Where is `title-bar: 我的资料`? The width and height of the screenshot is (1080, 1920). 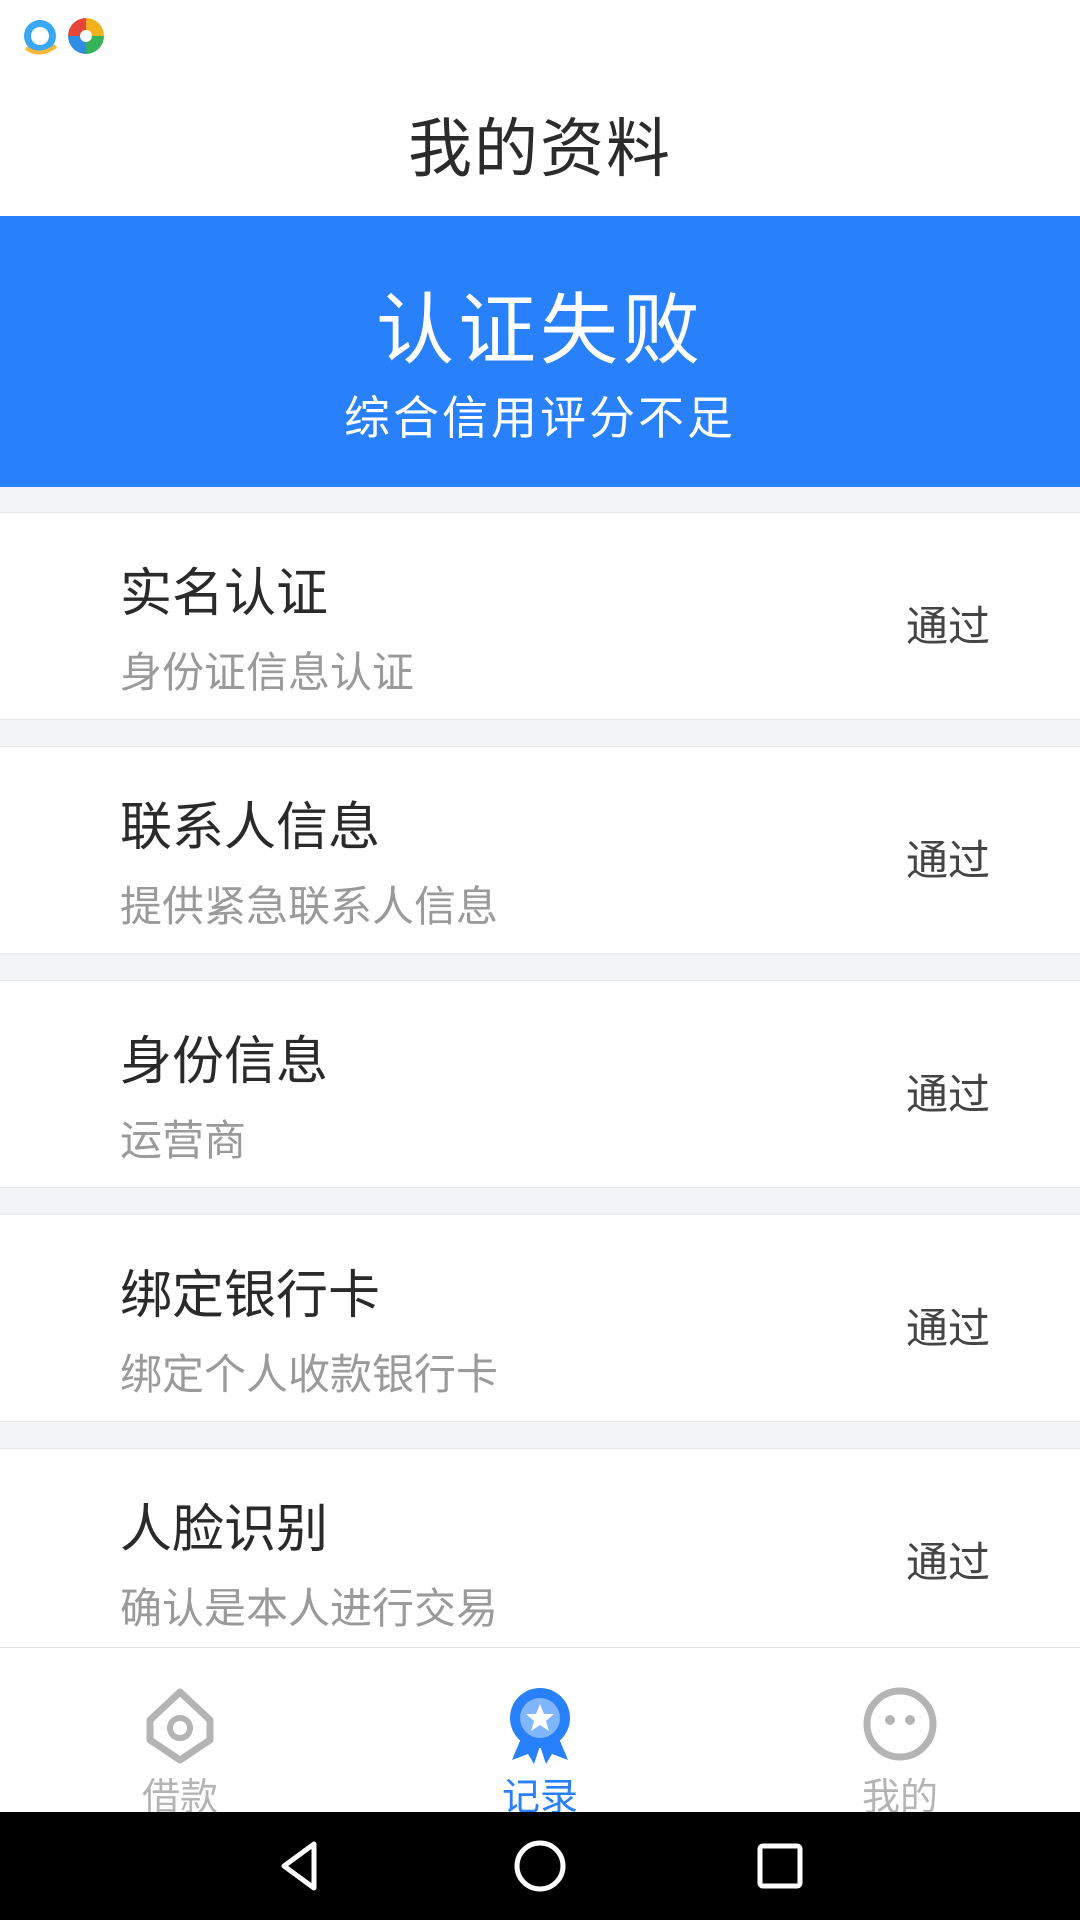 title-bar: 我的资料 is located at coordinates (540, 144).